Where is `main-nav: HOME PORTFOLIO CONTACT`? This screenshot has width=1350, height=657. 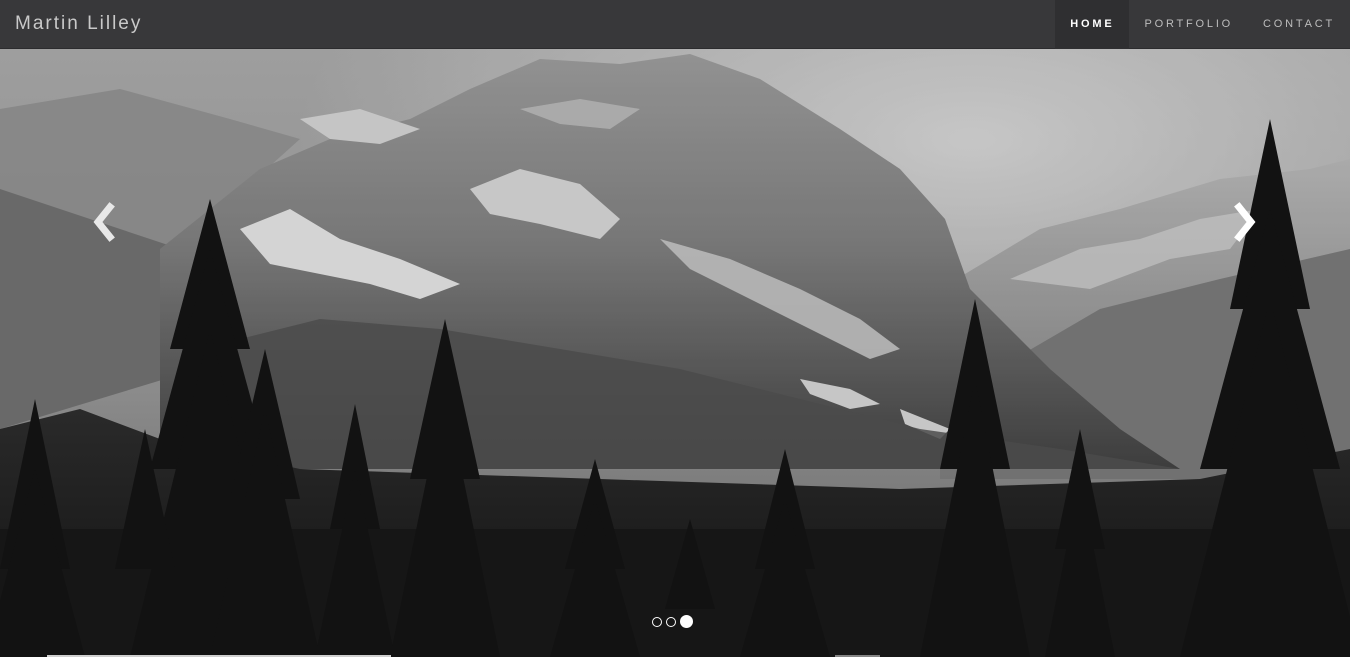
main-nav: HOME PORTFOLIO CONTACT is located at coordinates (1202, 24).